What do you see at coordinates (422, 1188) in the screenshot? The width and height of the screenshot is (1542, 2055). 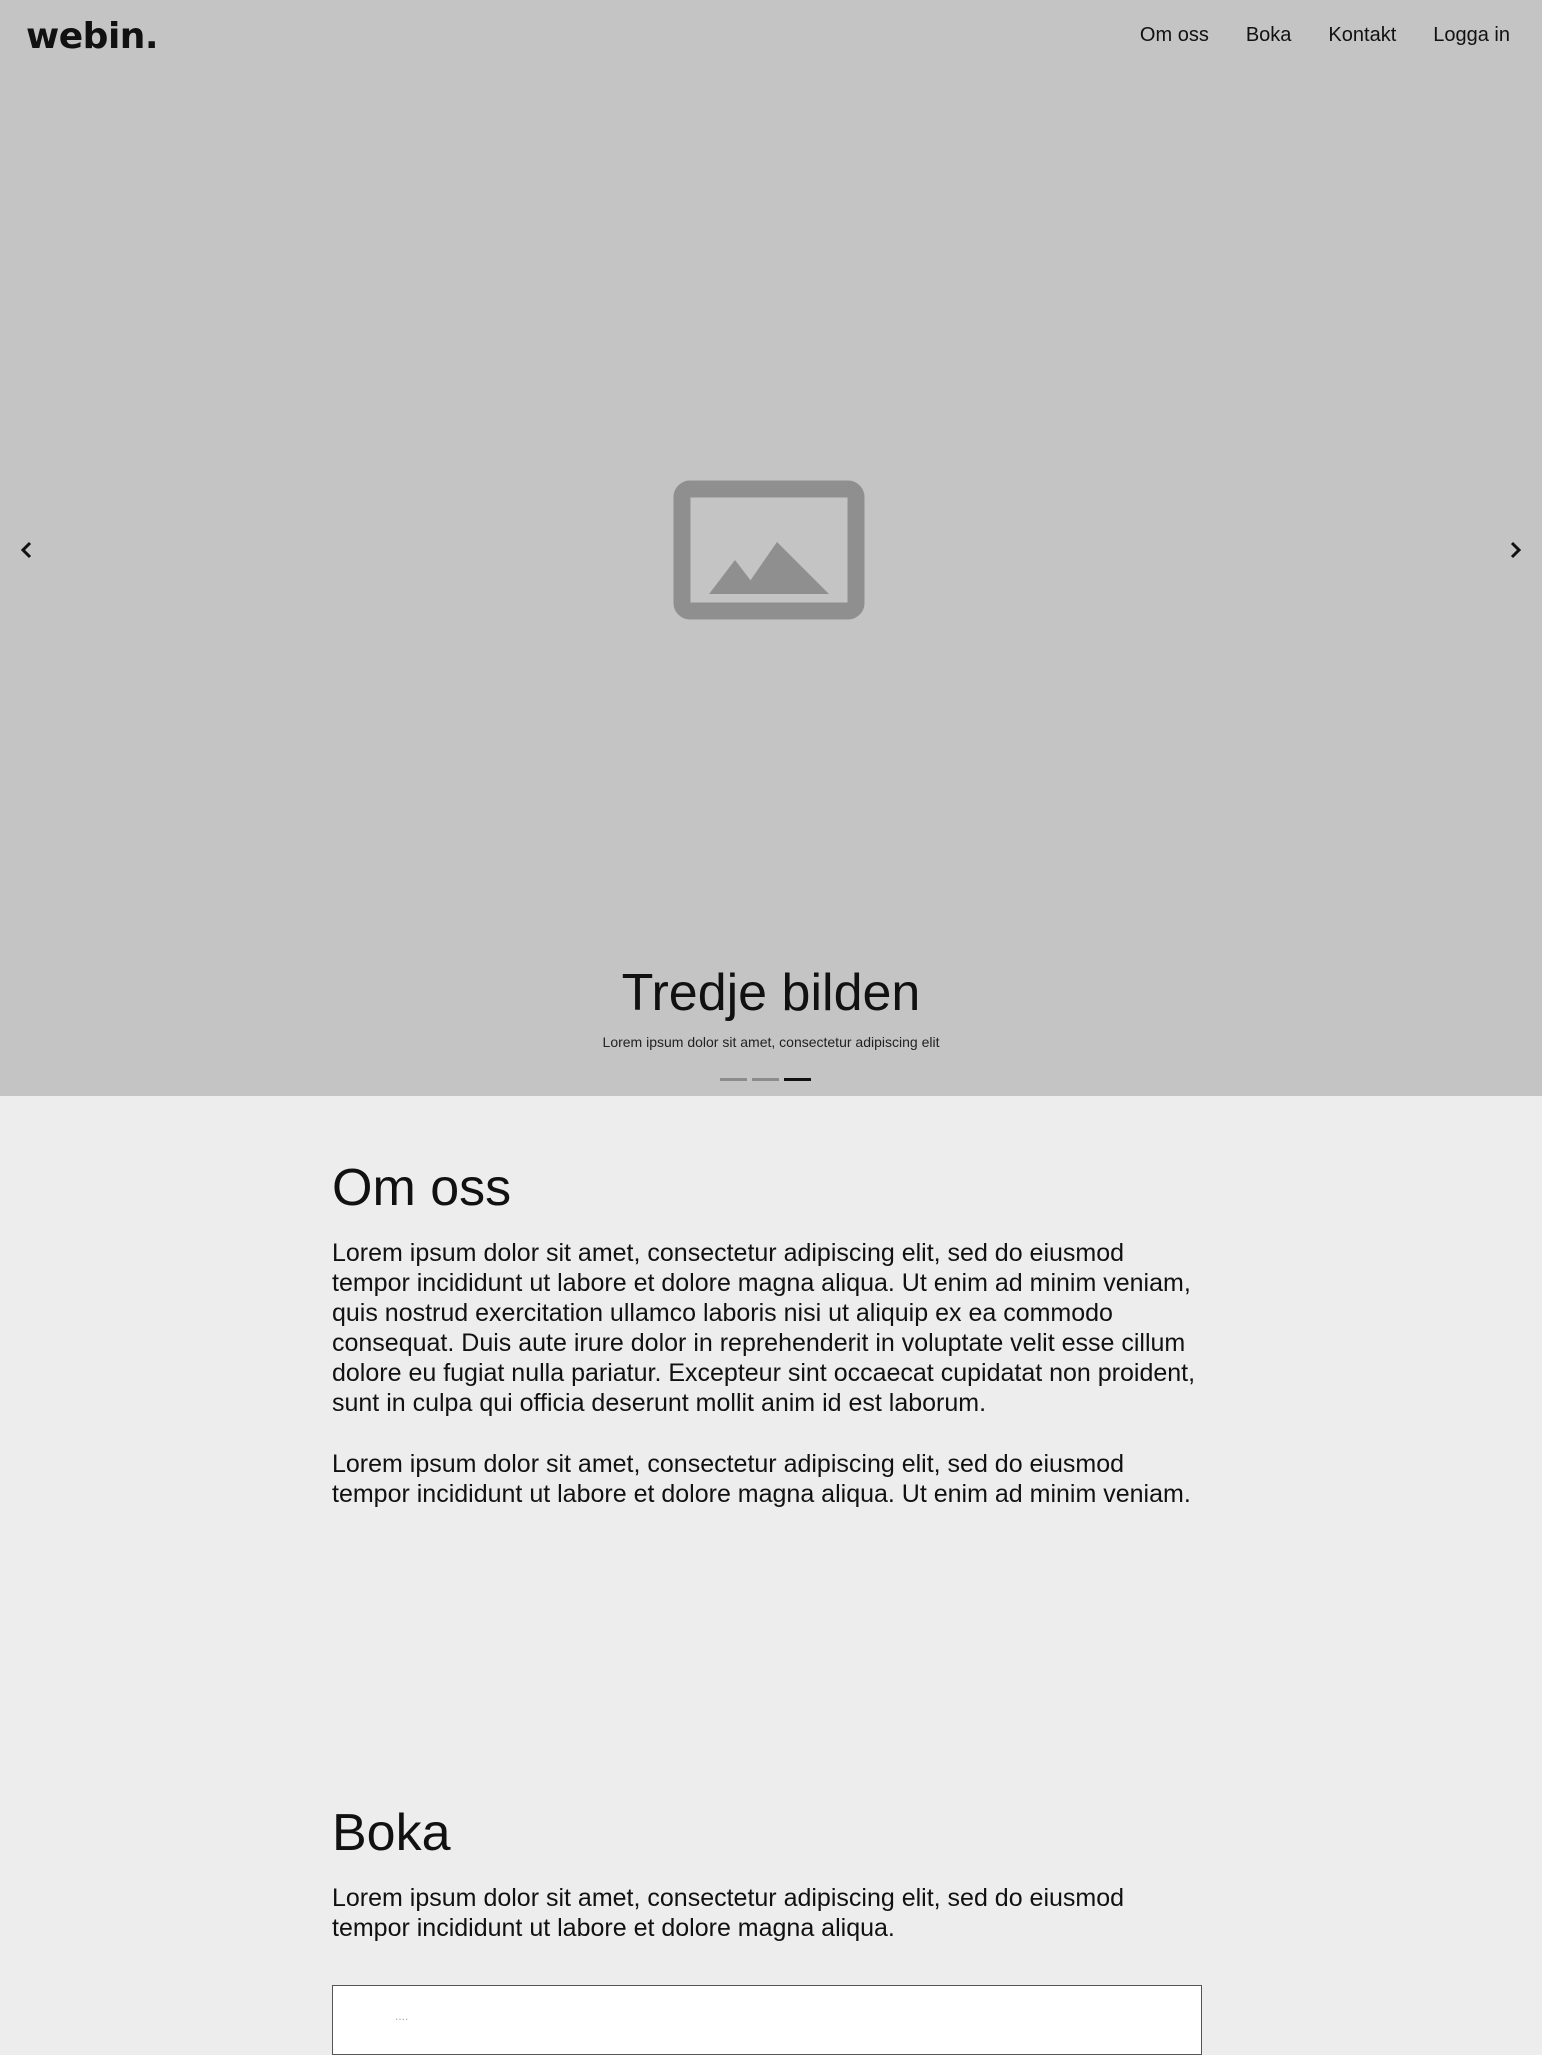 I see `about-heading: Om oss` at bounding box center [422, 1188].